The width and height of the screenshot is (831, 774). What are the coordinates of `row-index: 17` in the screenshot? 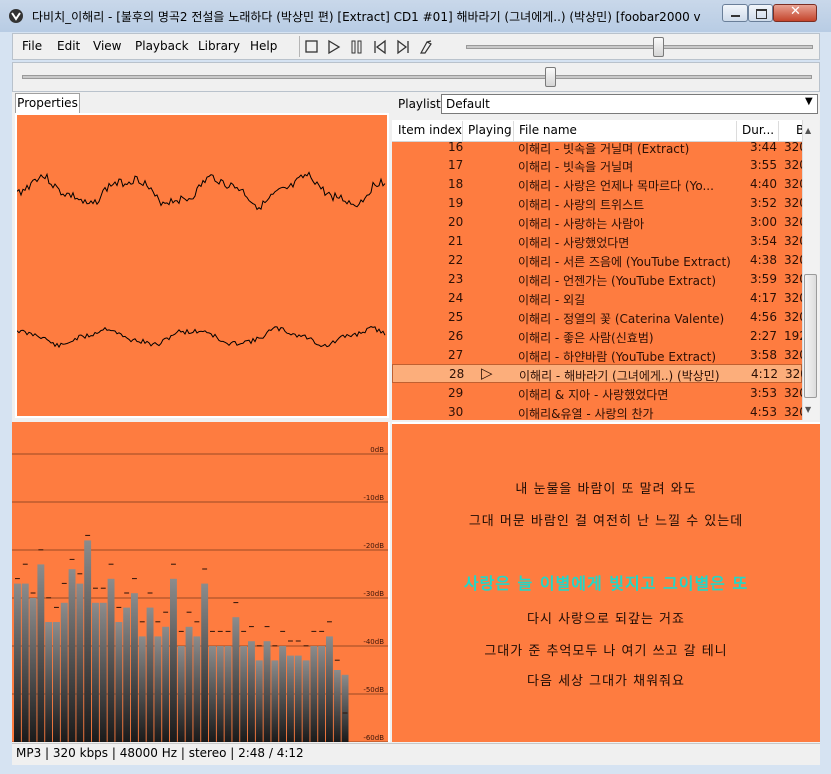 It's located at (456, 165).